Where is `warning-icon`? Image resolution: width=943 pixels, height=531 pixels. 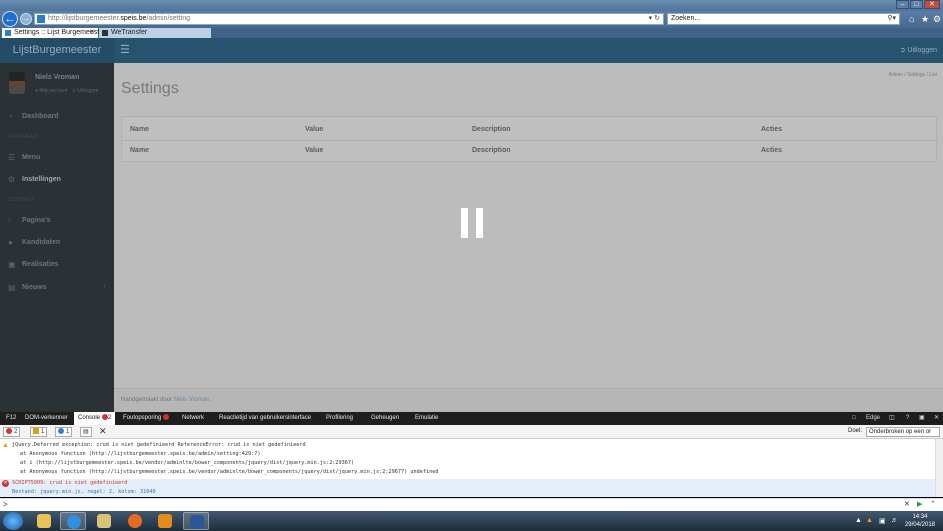
warning-icon is located at coordinates (36, 431).